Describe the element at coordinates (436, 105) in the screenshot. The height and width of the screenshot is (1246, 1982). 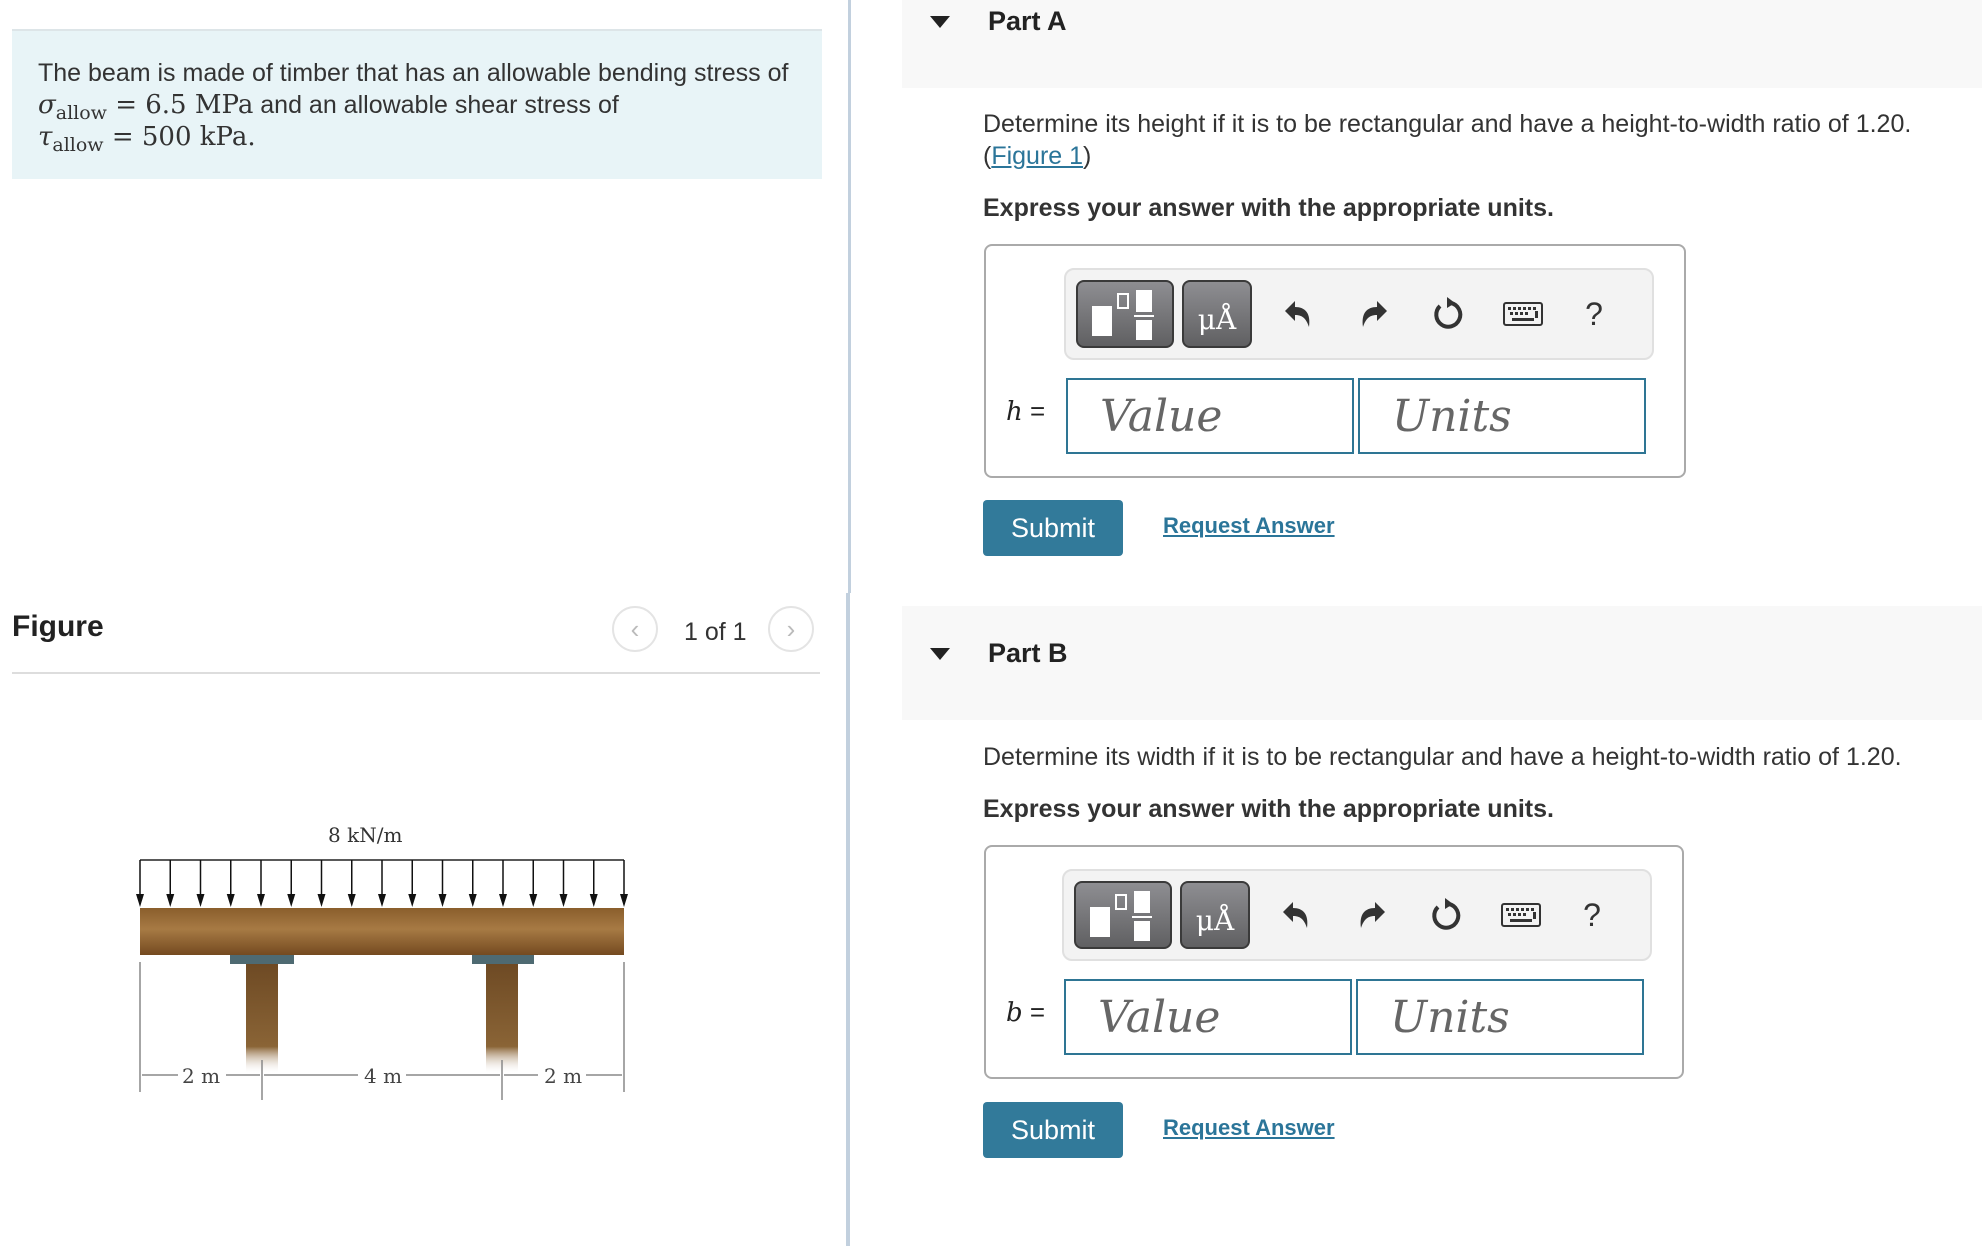
I see `intro-text-mid: and an allowable shear stress of` at that location.